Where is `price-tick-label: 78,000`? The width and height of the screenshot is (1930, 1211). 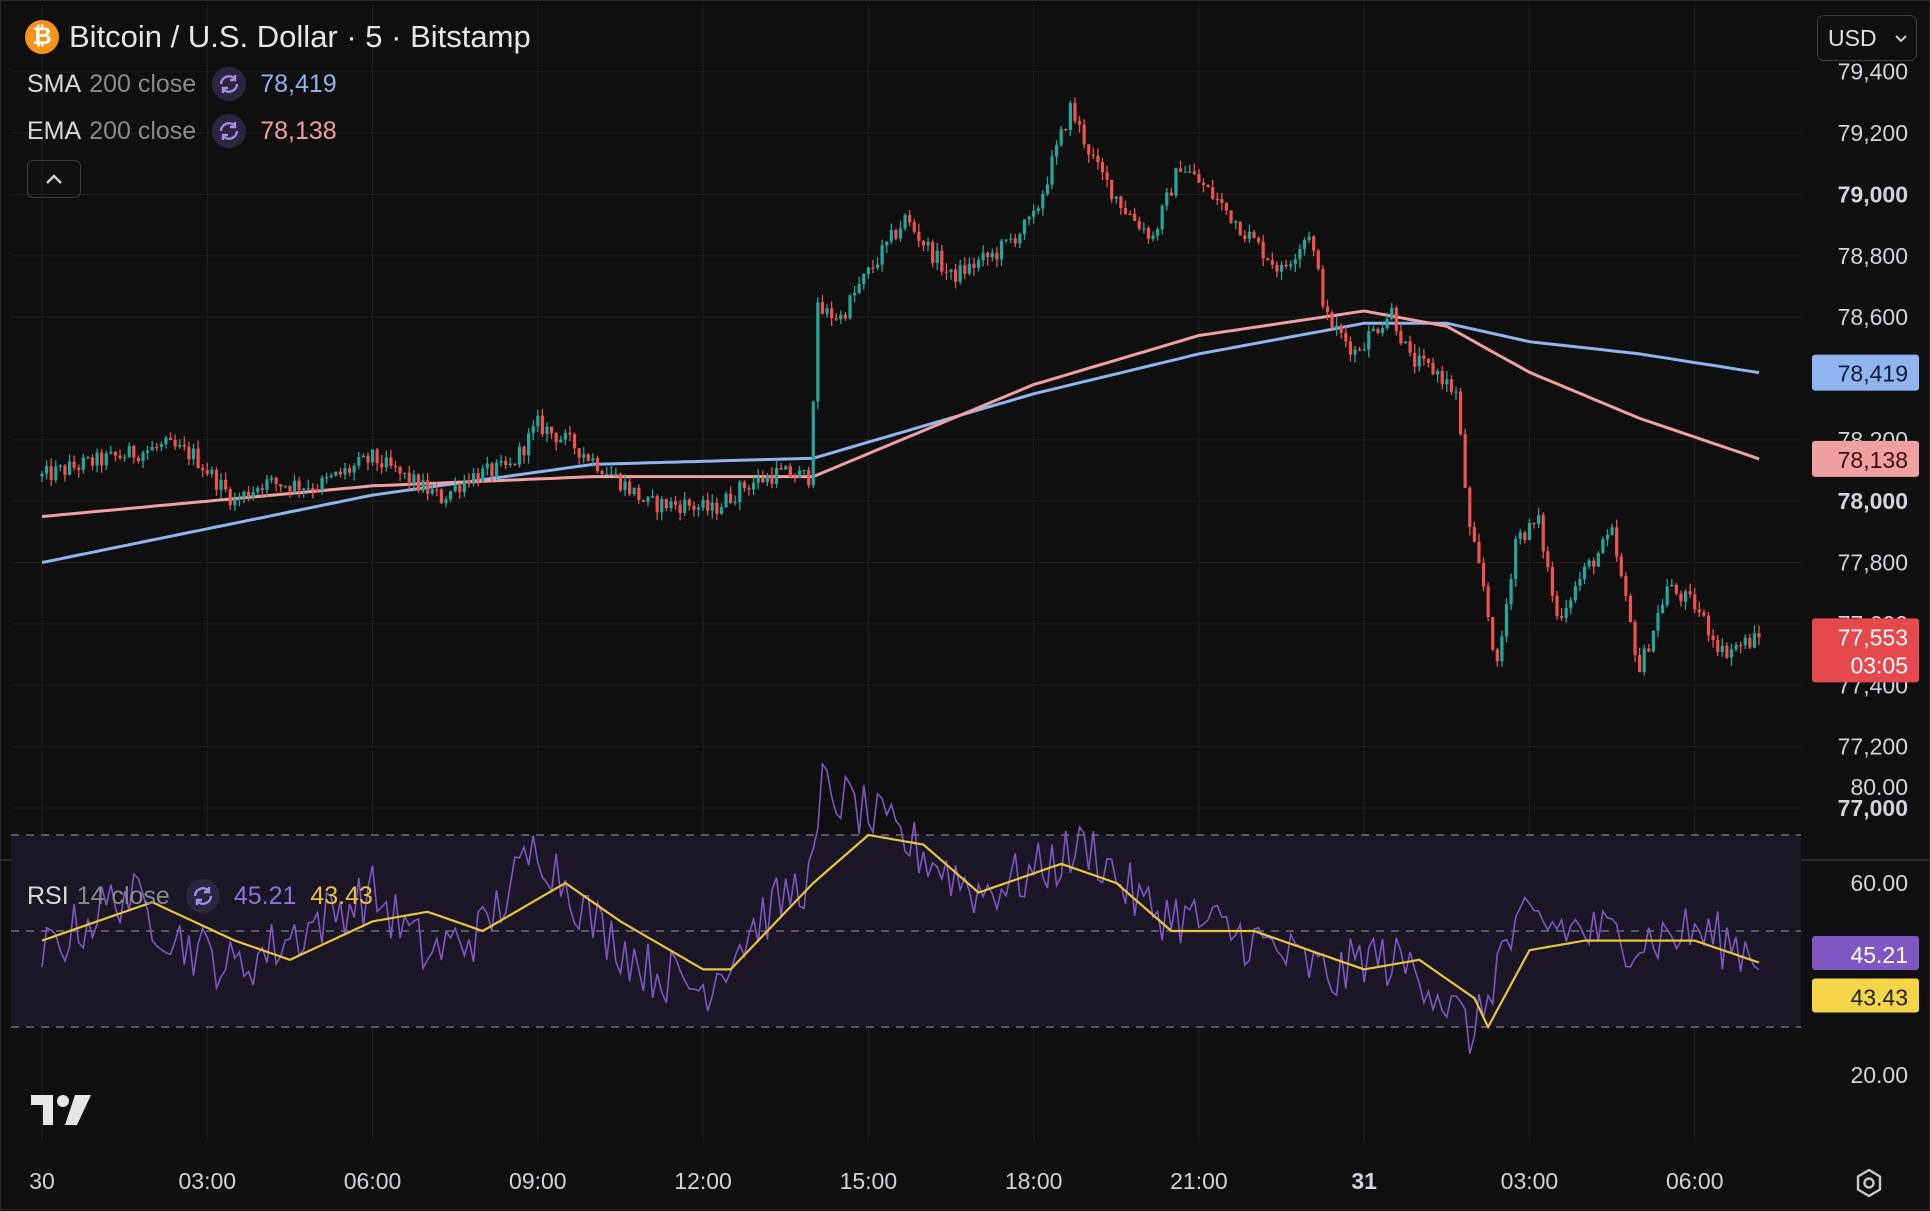 price-tick-label: 78,000 is located at coordinates (1873, 501).